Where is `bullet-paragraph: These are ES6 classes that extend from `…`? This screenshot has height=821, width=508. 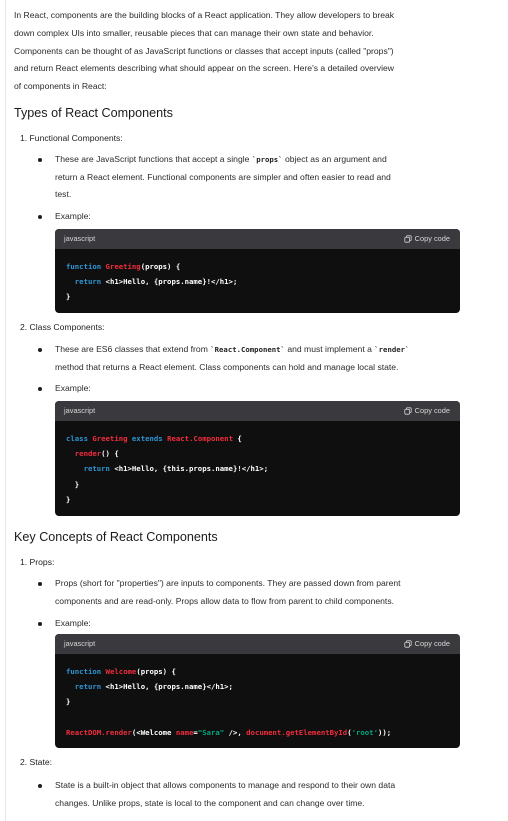
bullet-paragraph: These are ES6 classes that extend from `… is located at coordinates (256, 358).